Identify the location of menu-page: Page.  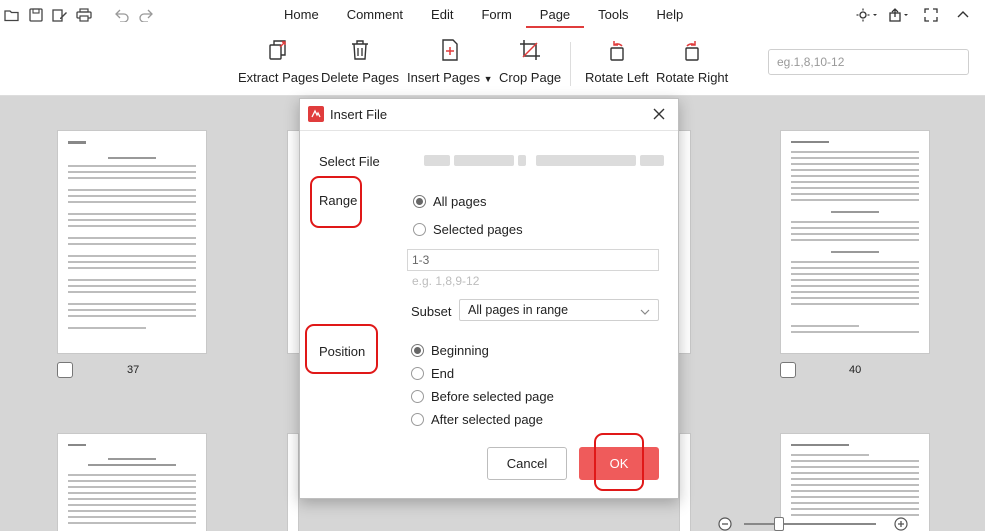
(555, 15).